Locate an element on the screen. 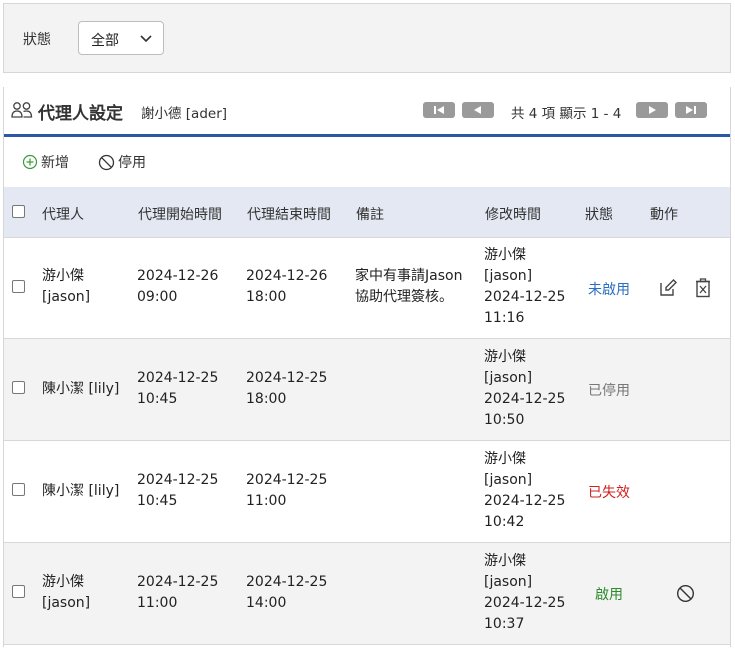 This screenshot has width=735, height=649. end-time-cell: 2024-12-25 11:00 is located at coordinates (286, 491).